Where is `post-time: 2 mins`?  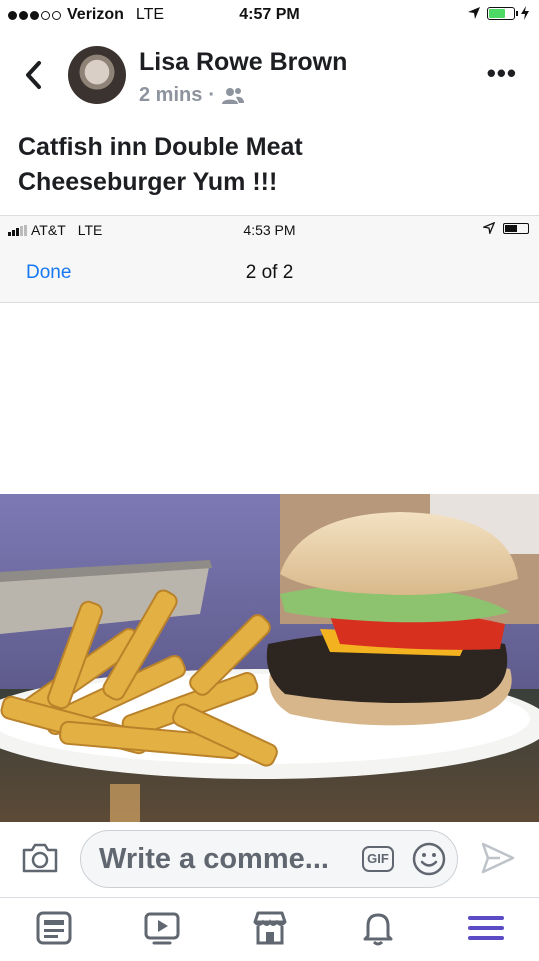 post-time: 2 mins is located at coordinates (170, 95).